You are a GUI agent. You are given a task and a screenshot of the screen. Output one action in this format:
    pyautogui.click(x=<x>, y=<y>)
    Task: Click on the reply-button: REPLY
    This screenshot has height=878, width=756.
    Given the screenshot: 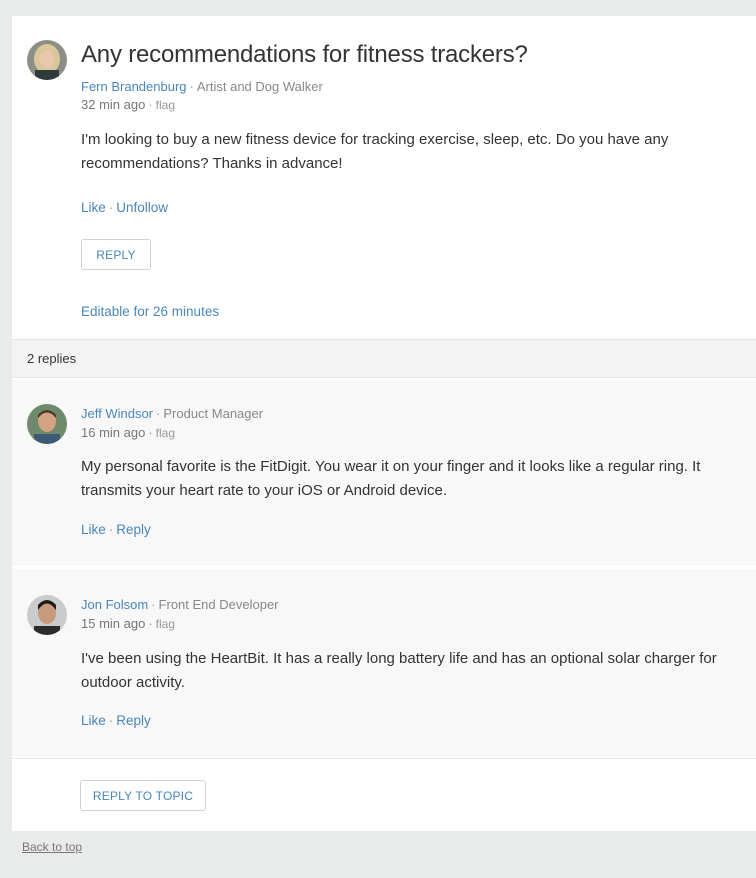 What is the action you would take?
    pyautogui.click(x=116, y=254)
    